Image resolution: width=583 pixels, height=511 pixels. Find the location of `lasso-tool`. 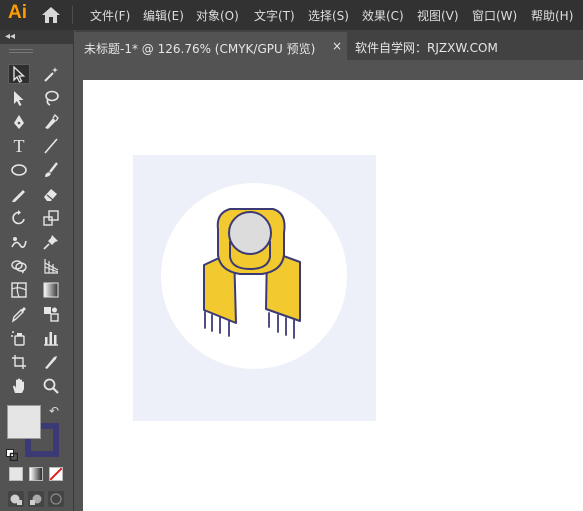

lasso-tool is located at coordinates (51, 98).